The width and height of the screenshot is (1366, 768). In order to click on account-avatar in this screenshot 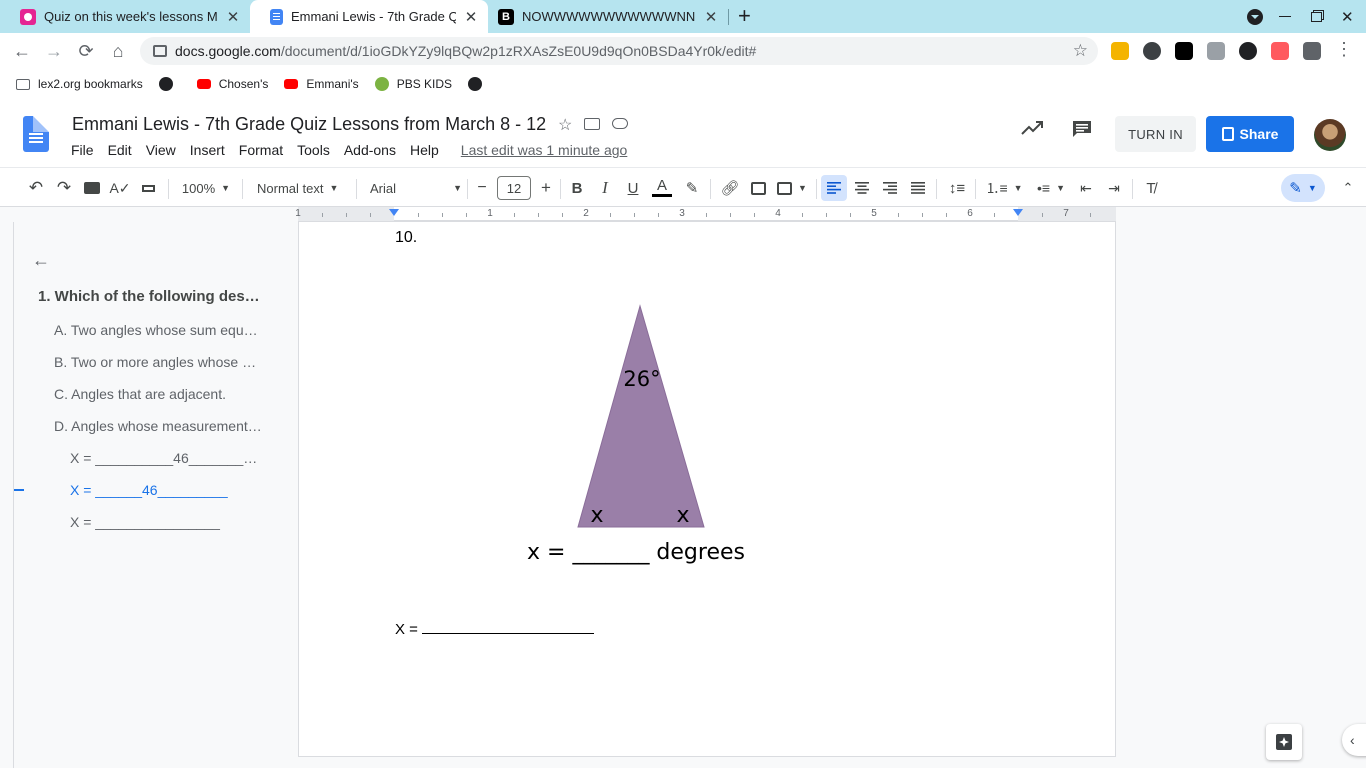, I will do `click(1330, 135)`.